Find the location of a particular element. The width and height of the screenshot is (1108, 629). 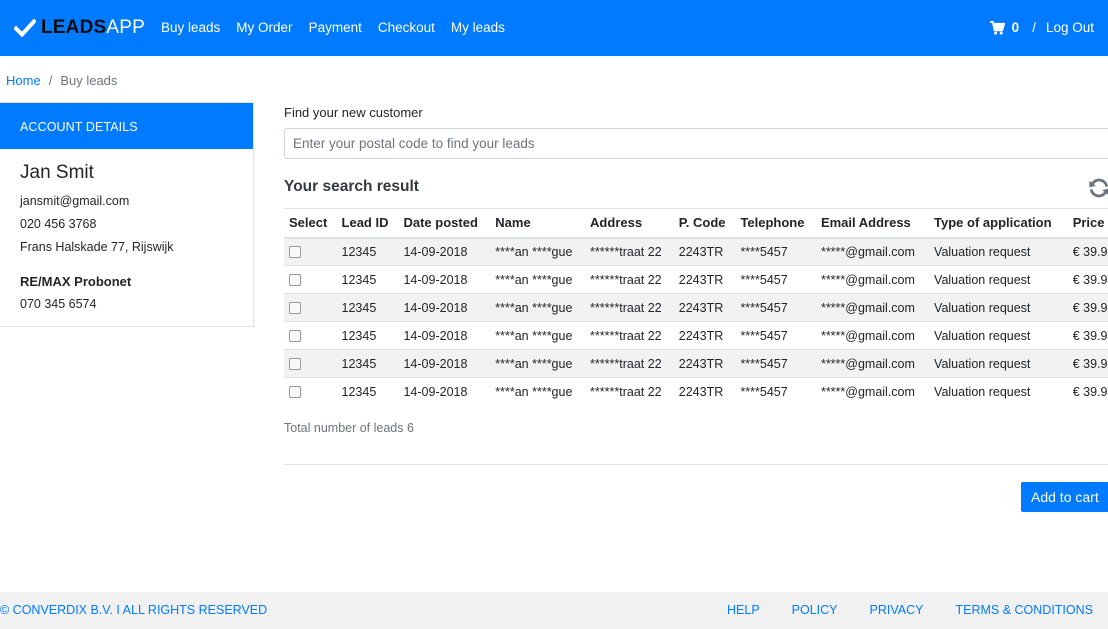

brand-logo: LEADSAPP is located at coordinates (79, 28).